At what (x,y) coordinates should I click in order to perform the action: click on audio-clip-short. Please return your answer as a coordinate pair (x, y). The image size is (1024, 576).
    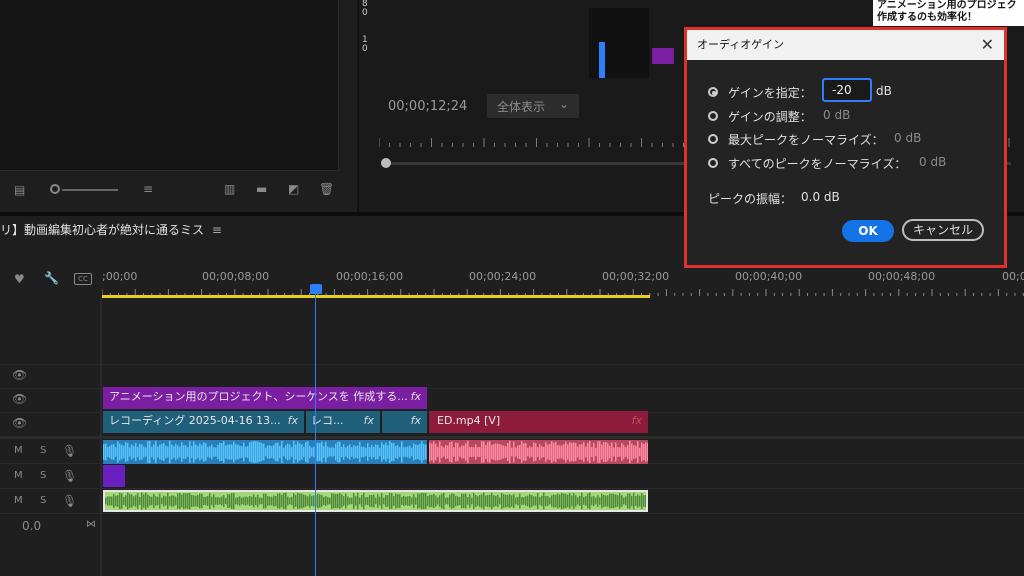
    Looking at the image, I should click on (114, 476).